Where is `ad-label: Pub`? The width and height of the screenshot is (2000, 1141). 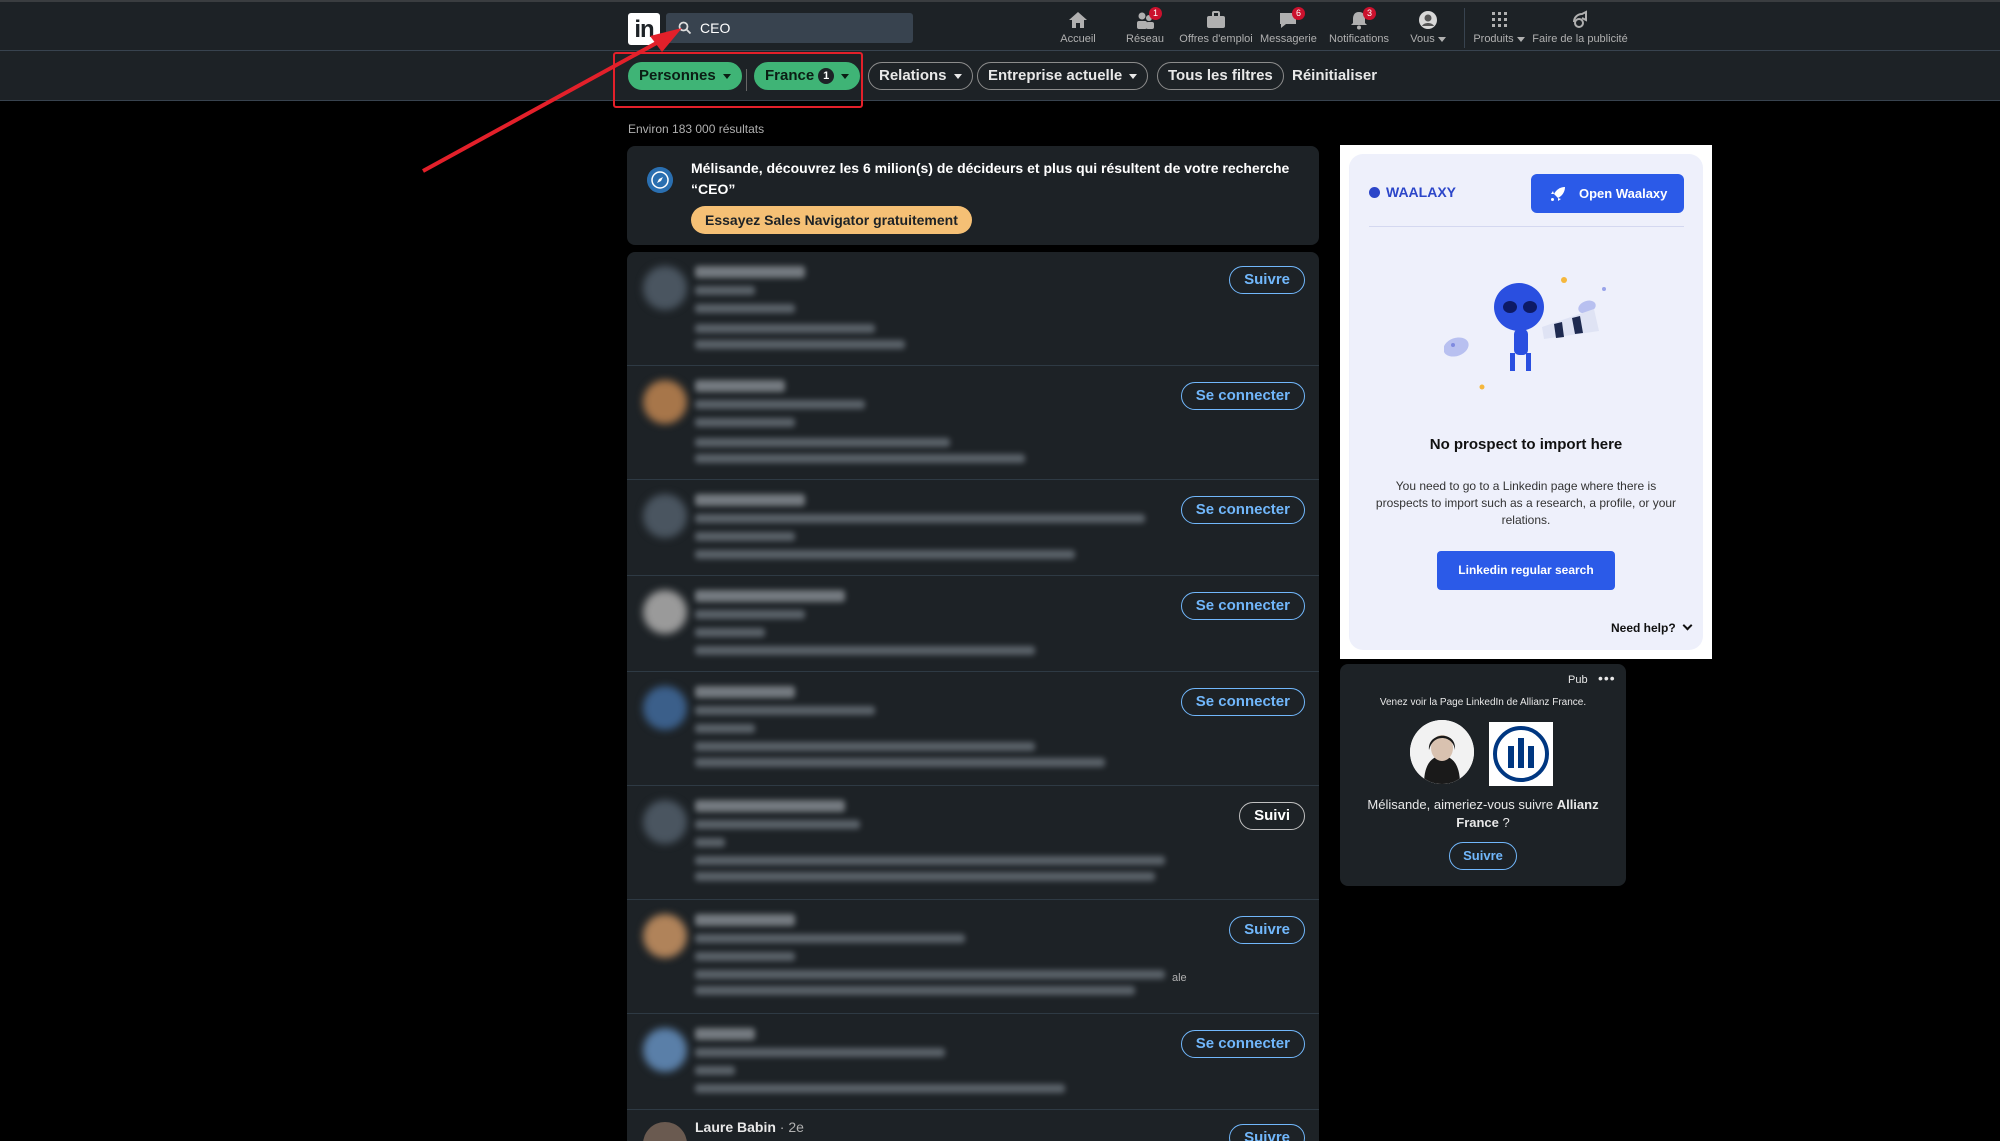
ad-label: Pub is located at coordinates (1578, 680).